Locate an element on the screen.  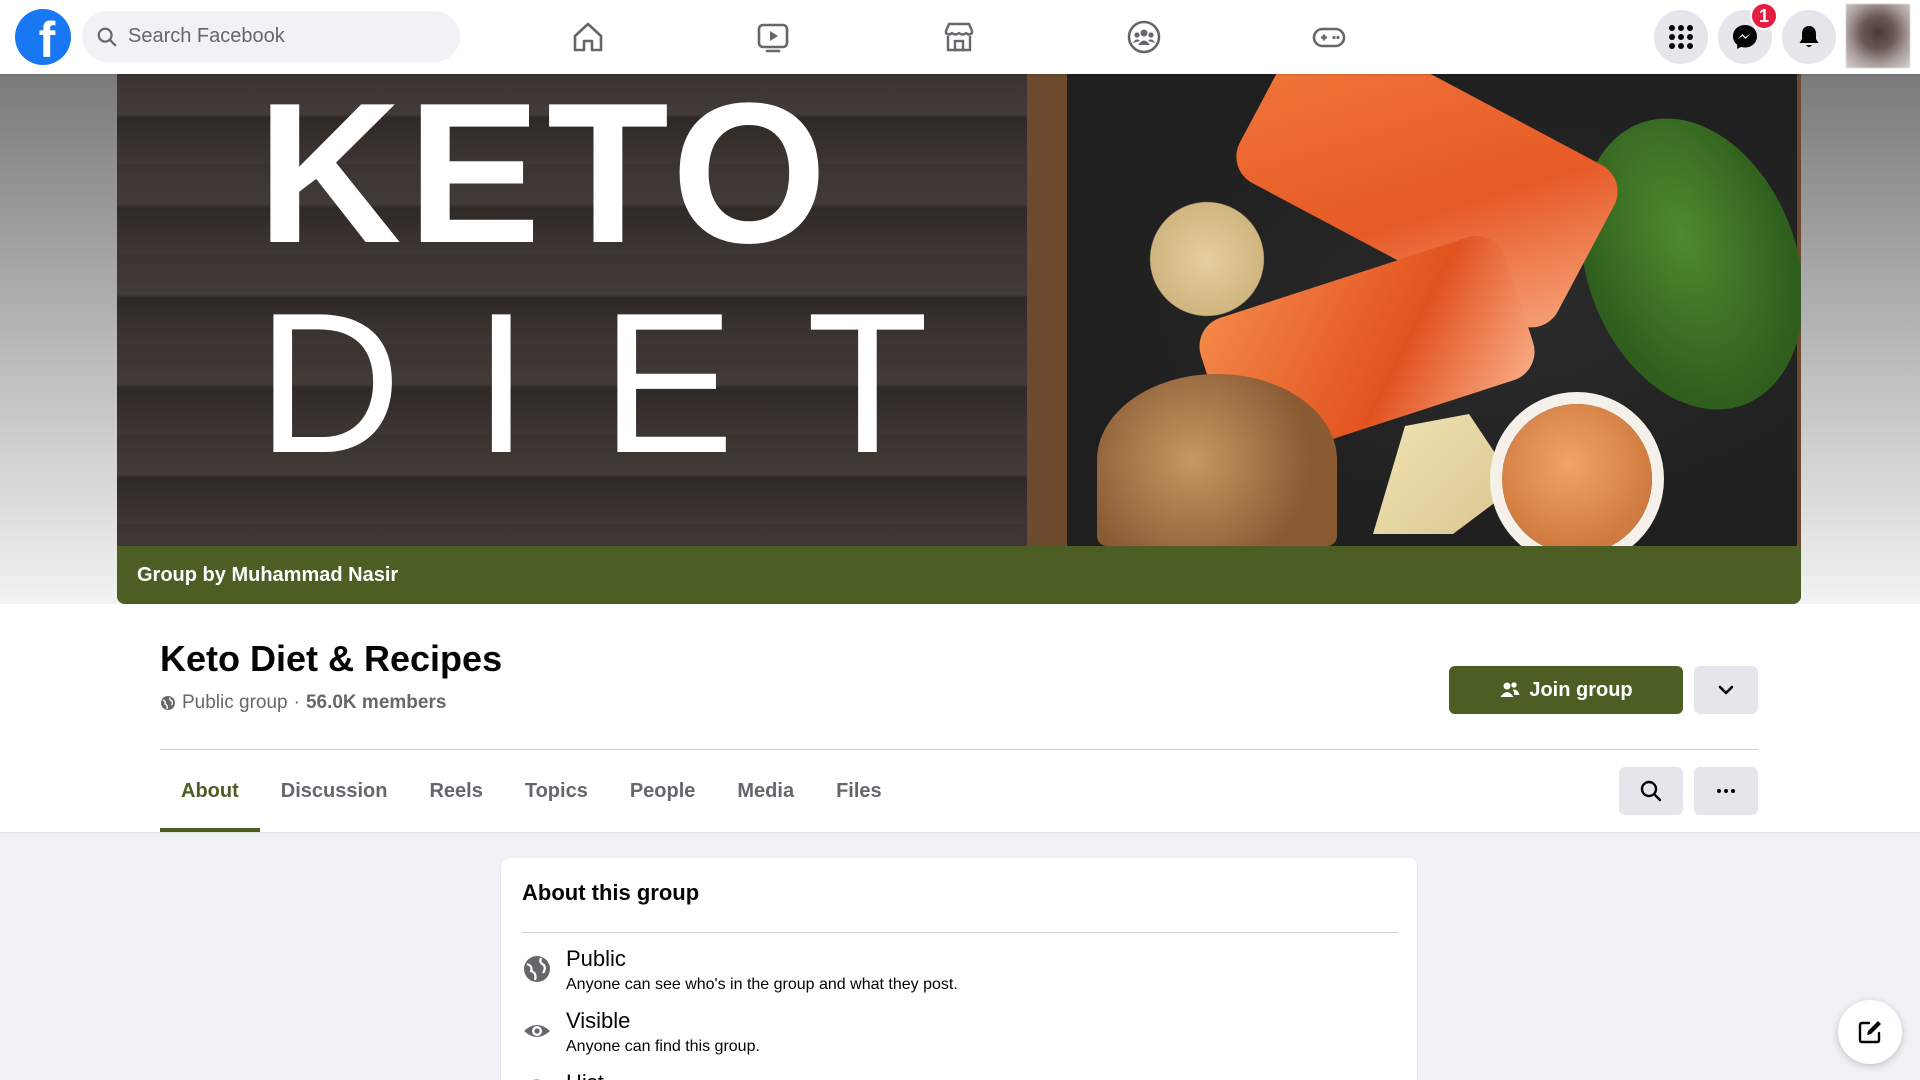
about-item-title: Hist is located at coordinates (585, 1075).